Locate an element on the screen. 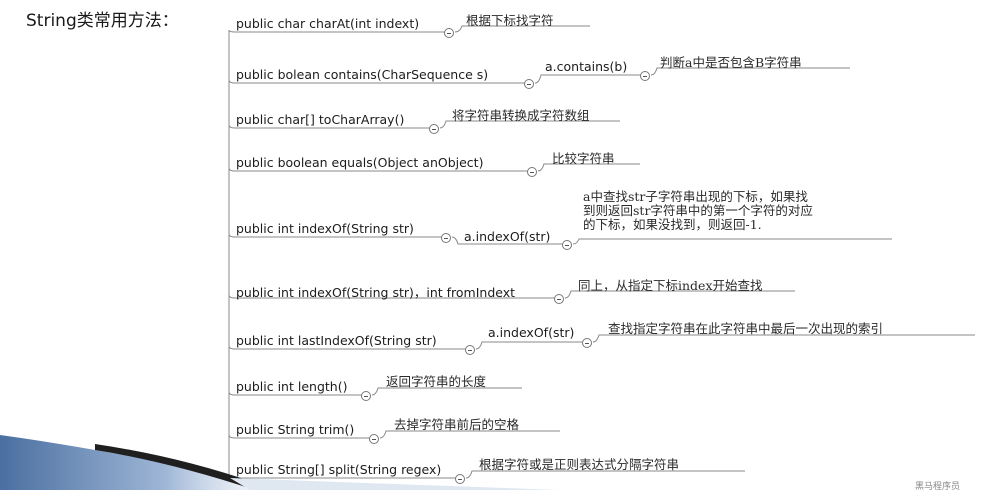  method-signature: public String[] split(String regex) is located at coordinates (339, 469).